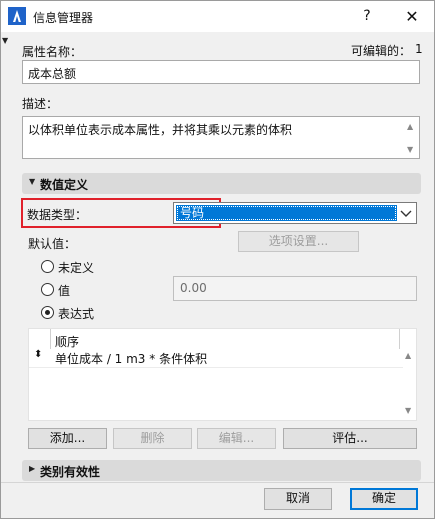 The width and height of the screenshot is (435, 519). I want to click on expand-right-icon: ▶, so click(32, 468).